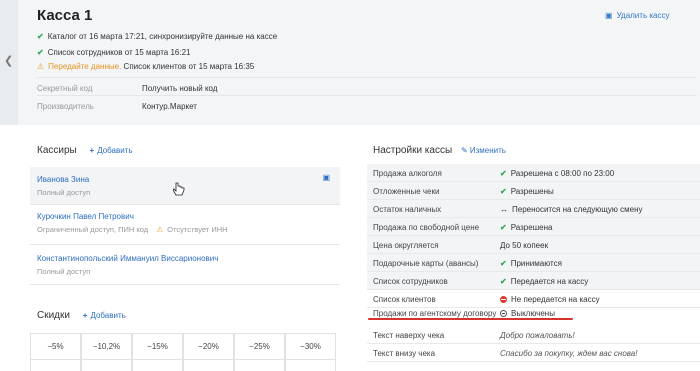  Describe the element at coordinates (406, 191) in the screenshot. I see `setting-key: Отложенные чеки` at that location.